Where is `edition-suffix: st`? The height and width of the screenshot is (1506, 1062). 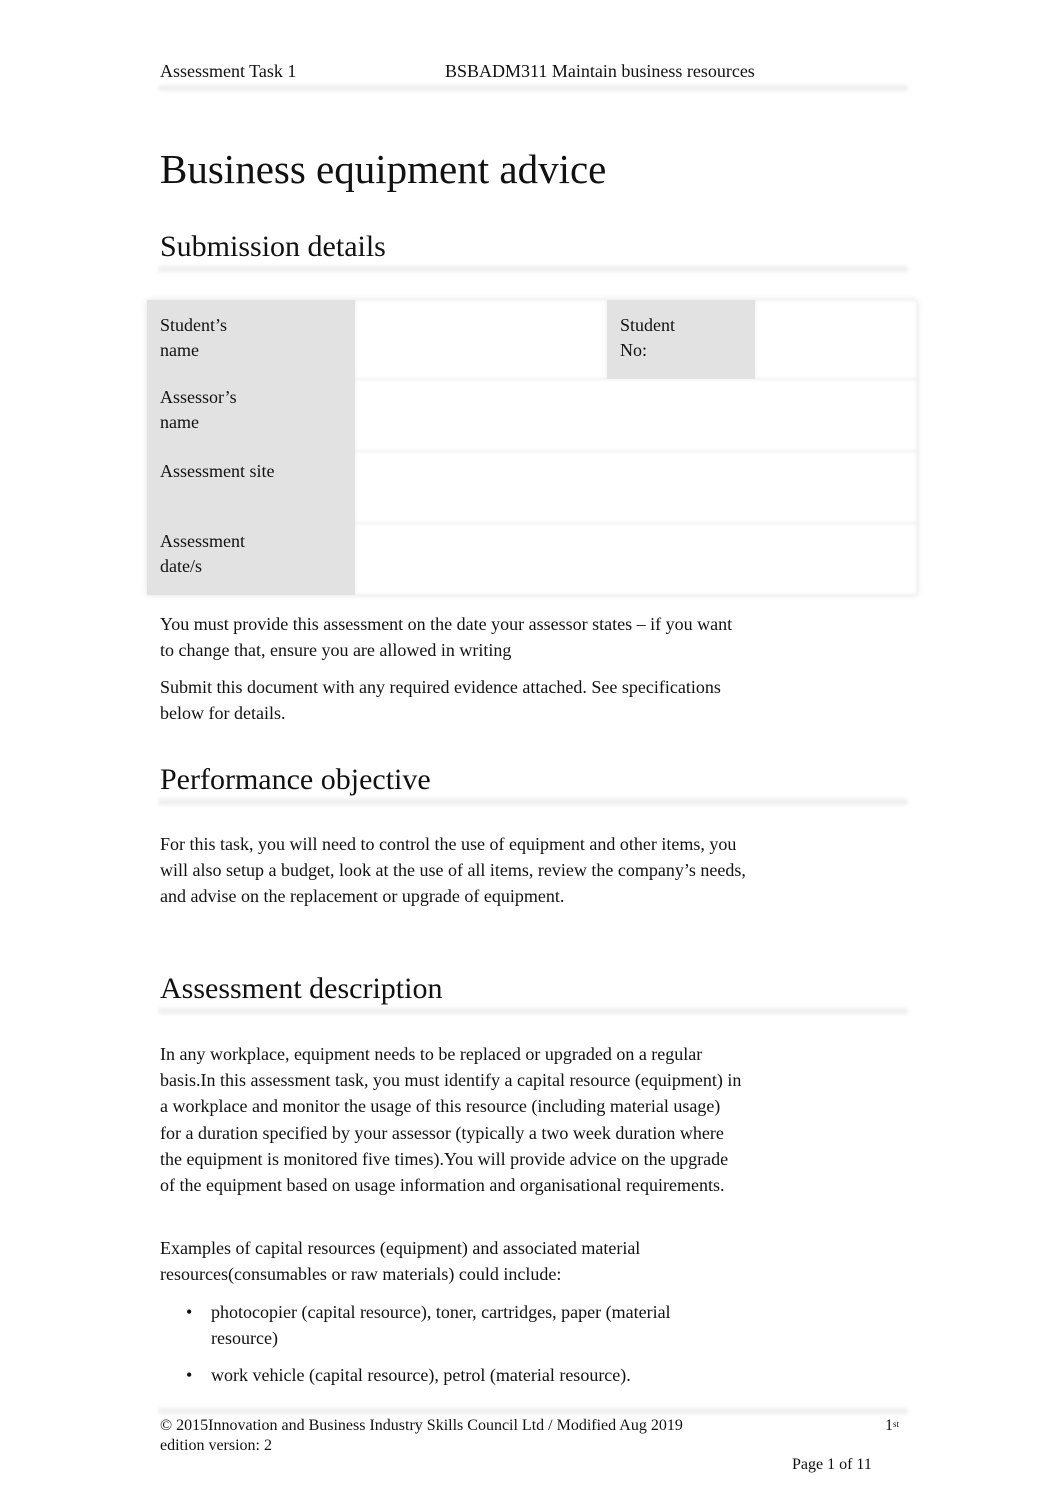 edition-suffix: st is located at coordinates (896, 1424).